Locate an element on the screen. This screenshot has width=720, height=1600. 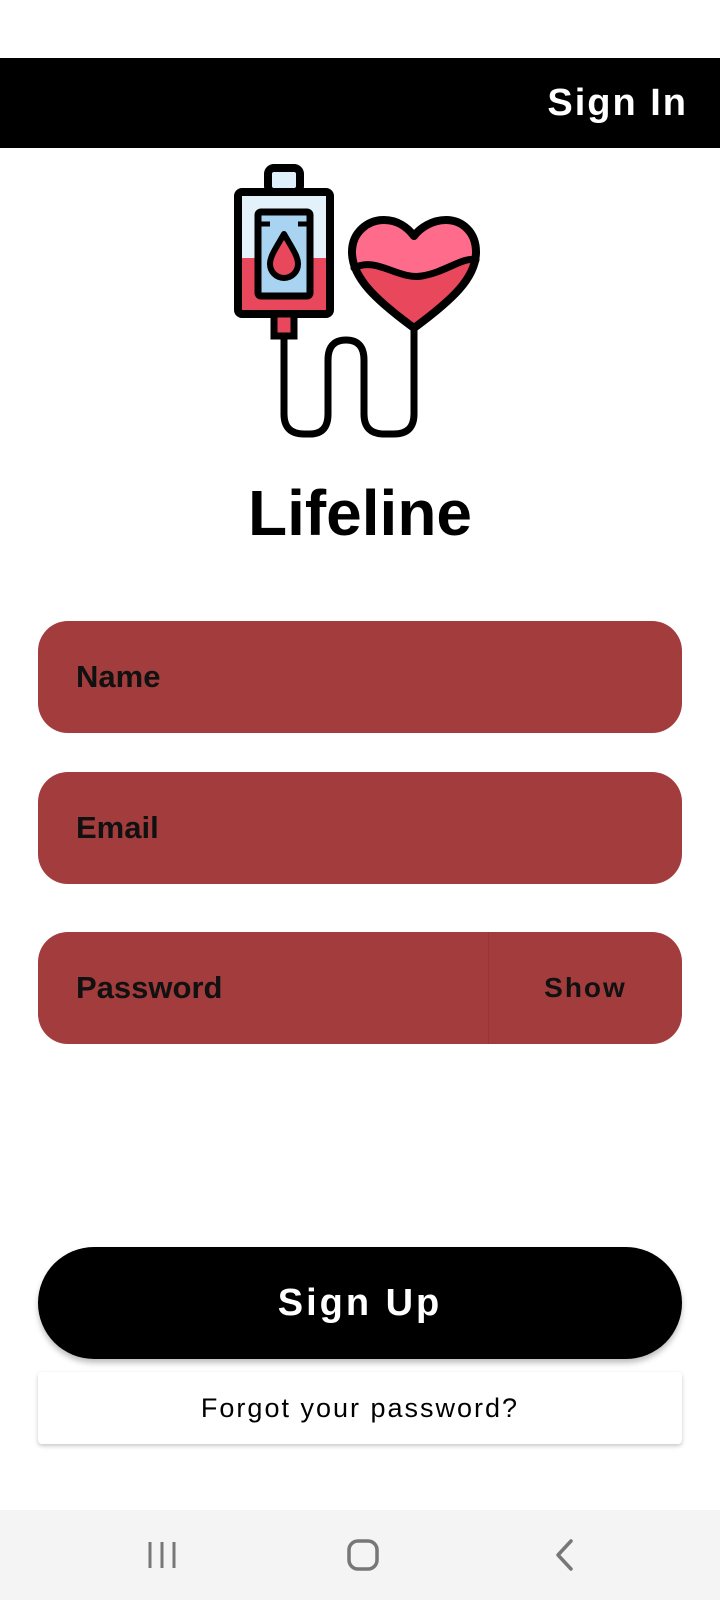
password-input is located at coordinates (276, 988).